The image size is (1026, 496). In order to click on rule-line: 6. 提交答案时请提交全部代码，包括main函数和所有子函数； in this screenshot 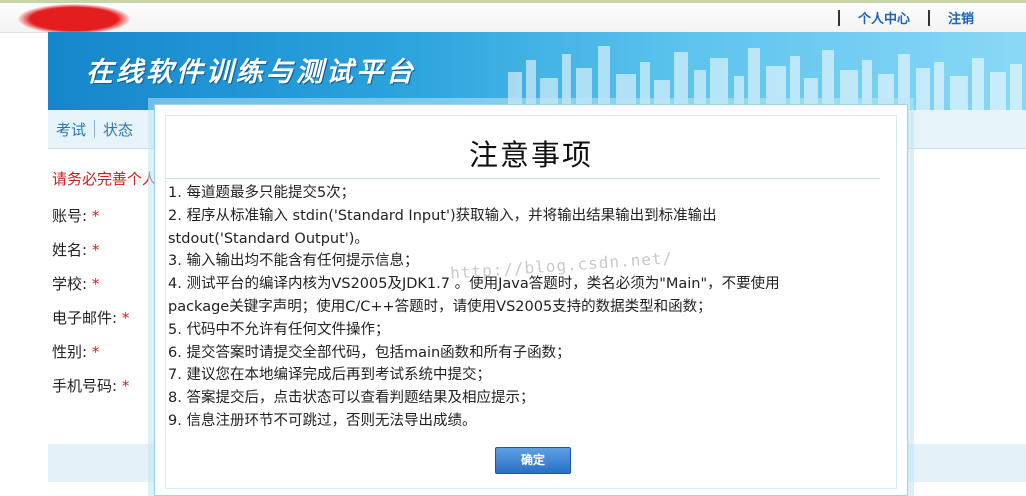, I will do `click(369, 352)`.